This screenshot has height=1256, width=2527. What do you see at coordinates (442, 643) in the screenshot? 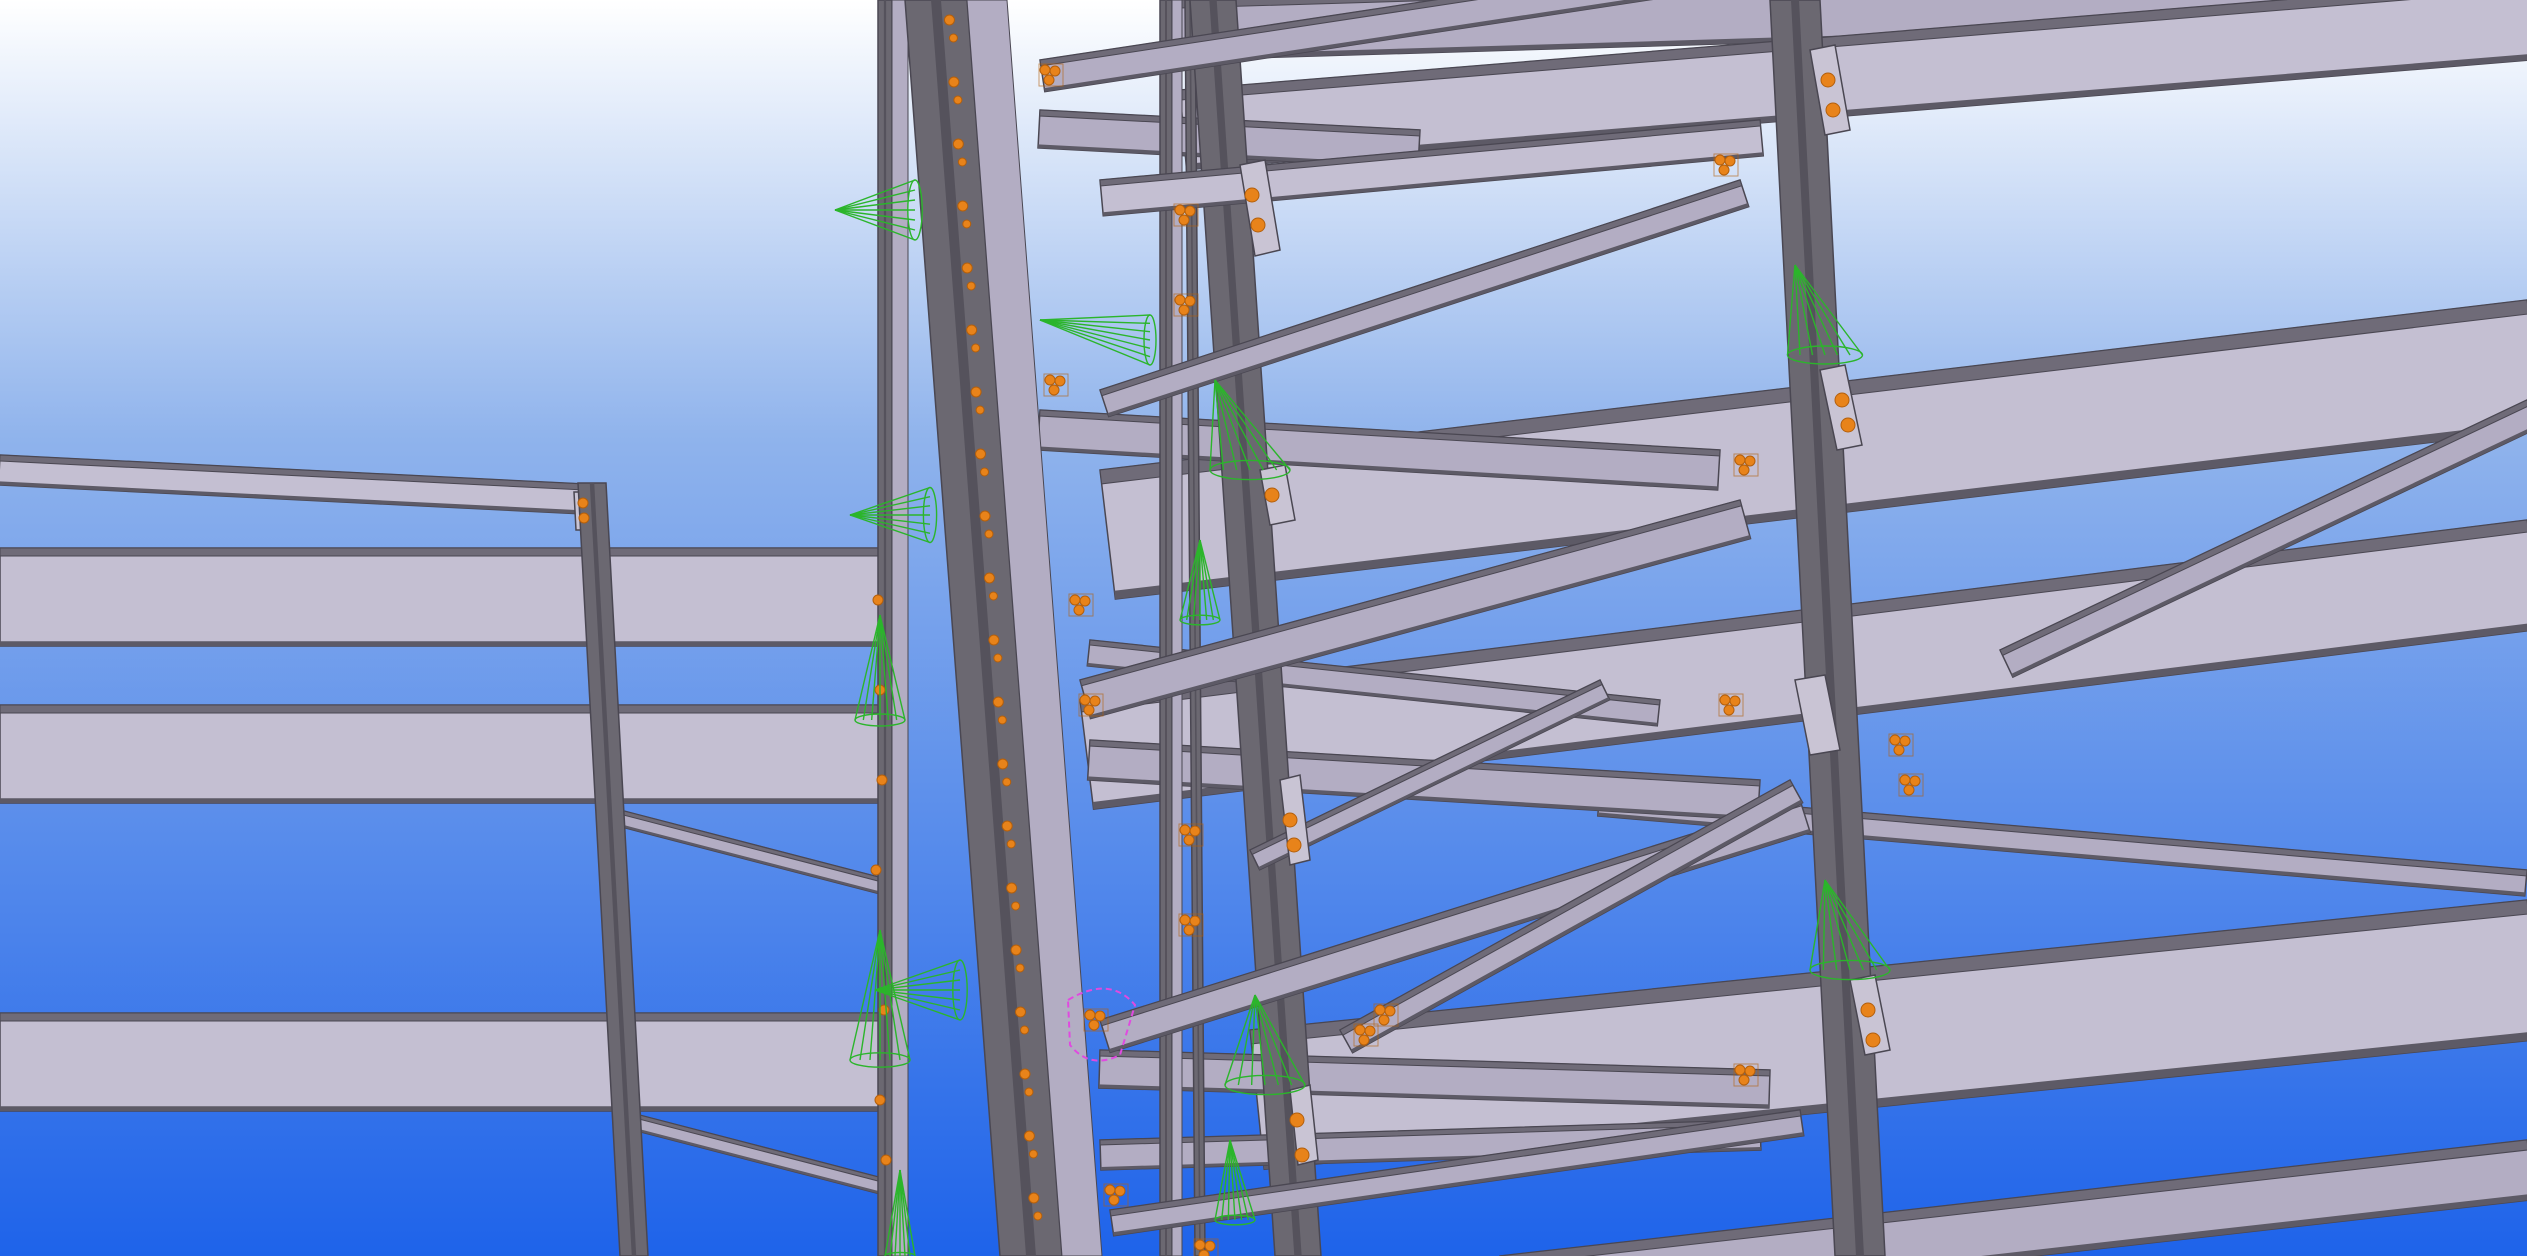
I see `left-girt-1-bottom-flange` at bounding box center [442, 643].